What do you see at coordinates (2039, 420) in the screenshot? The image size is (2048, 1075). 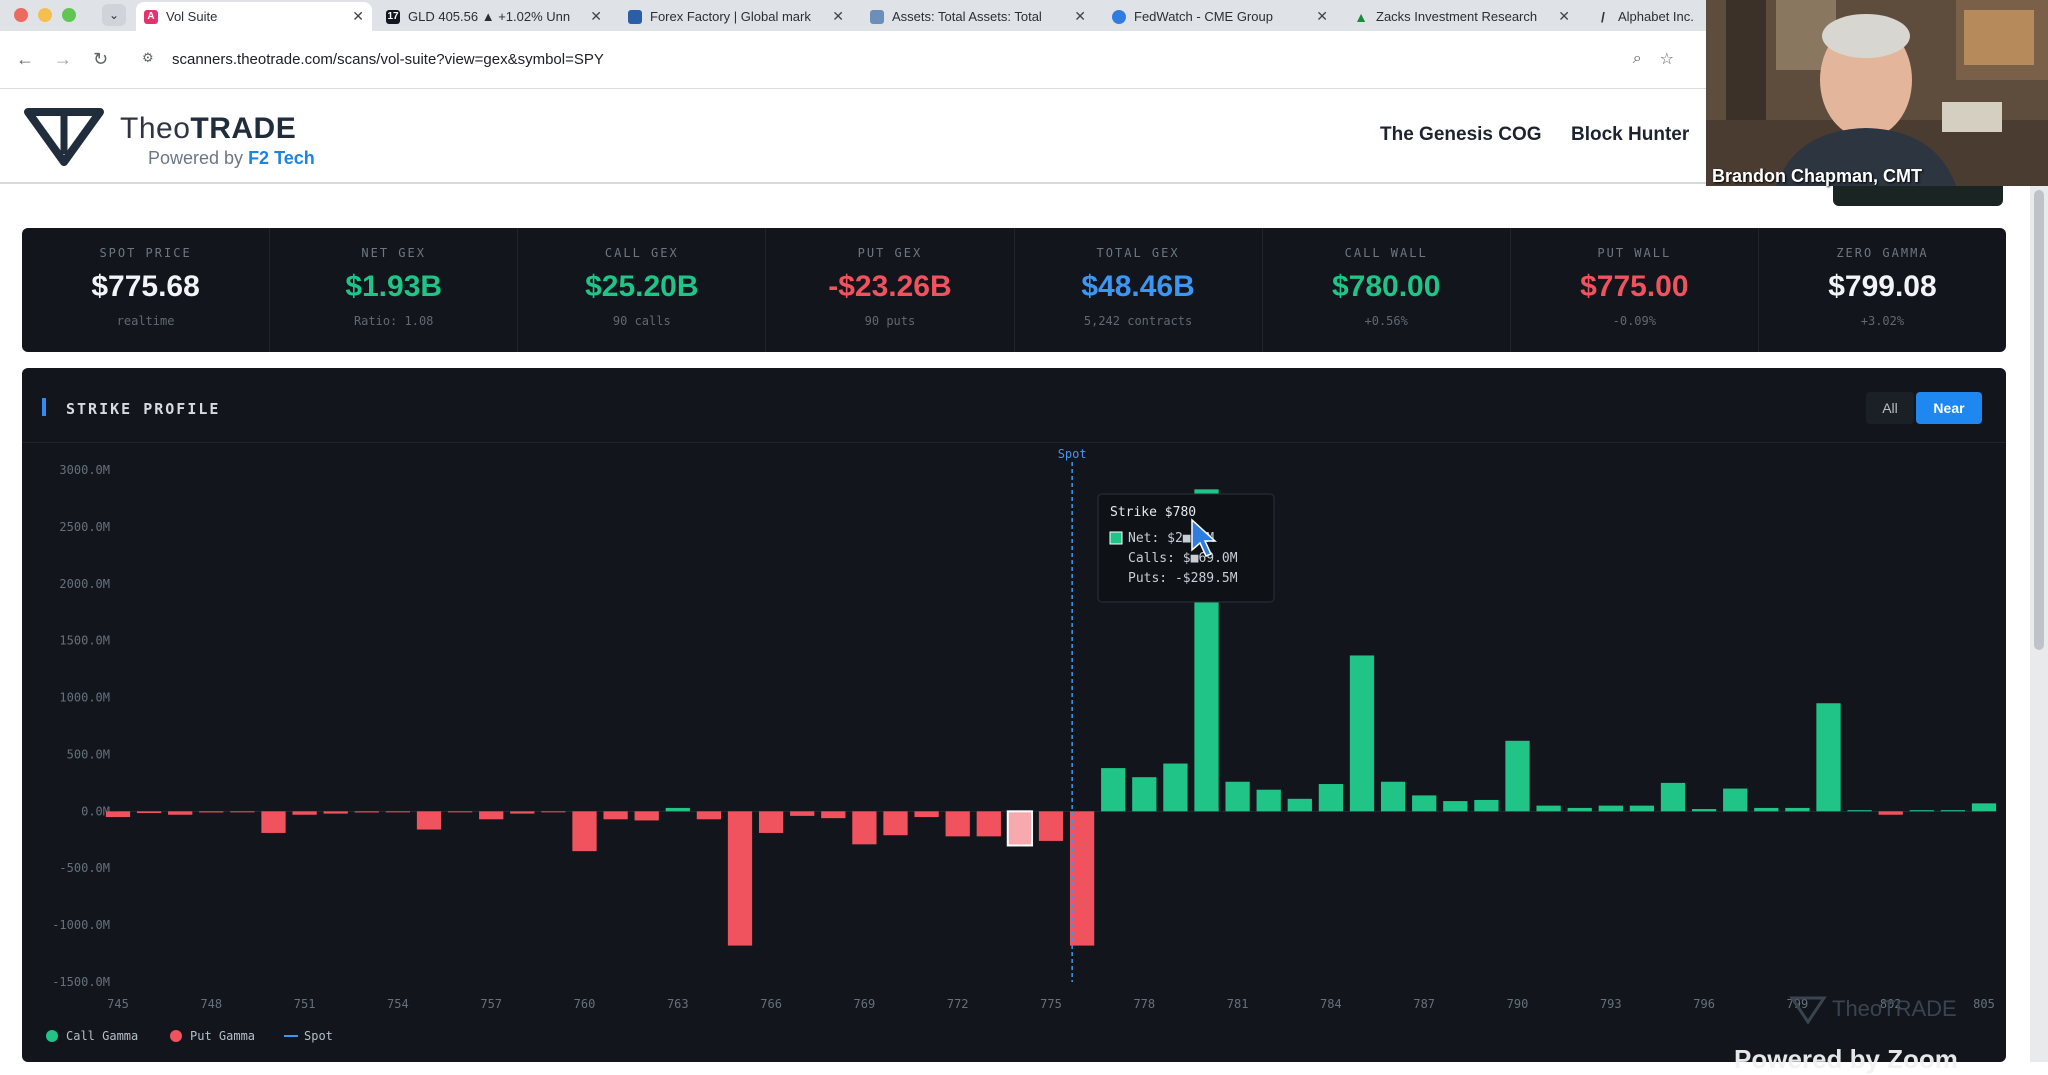 I see `scrollbar-thumb` at bounding box center [2039, 420].